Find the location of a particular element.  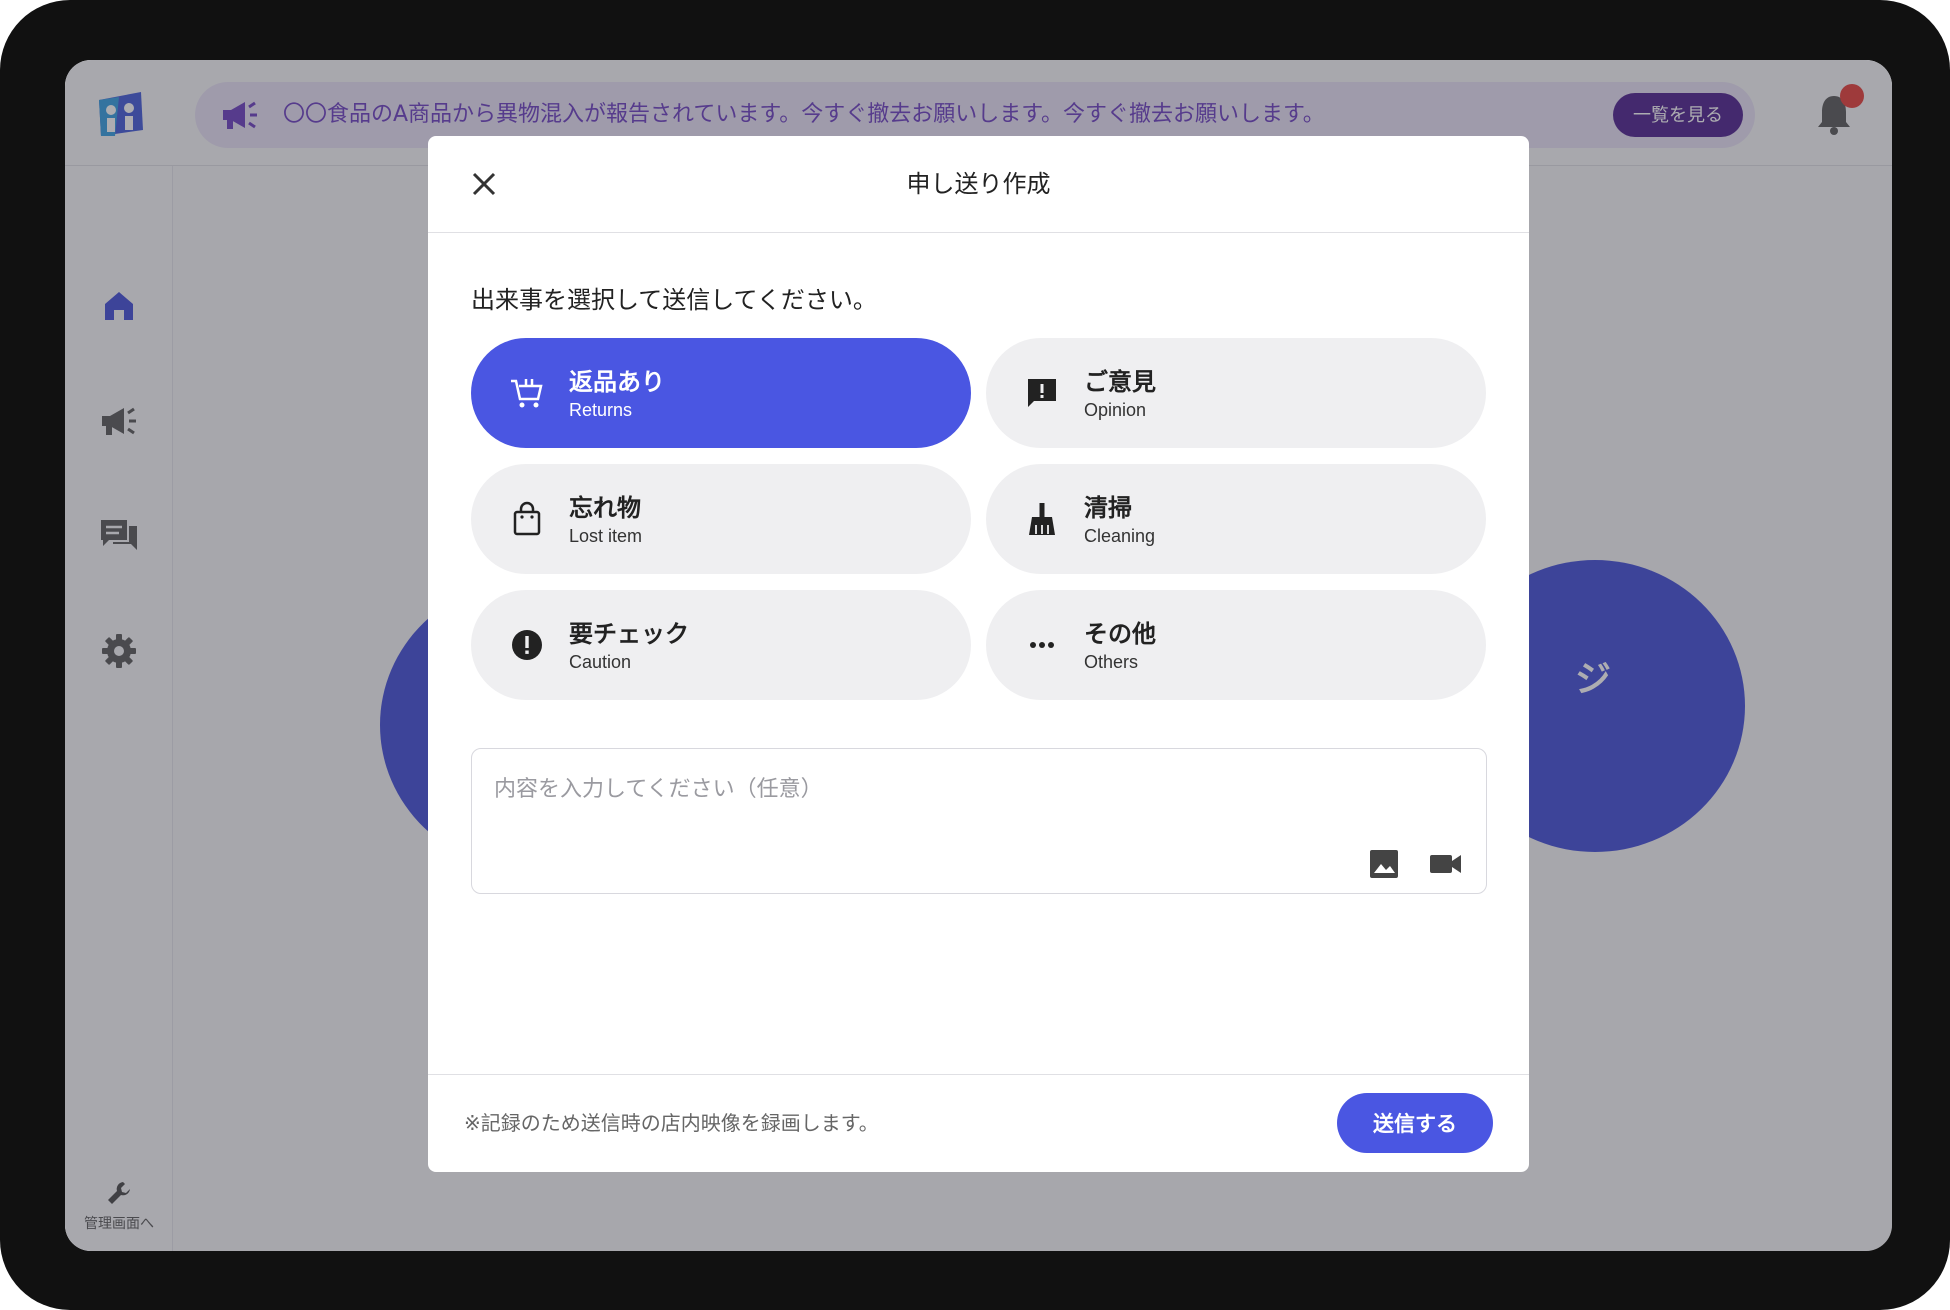

category-opinion: ご意見 Opinion is located at coordinates (1236, 393).